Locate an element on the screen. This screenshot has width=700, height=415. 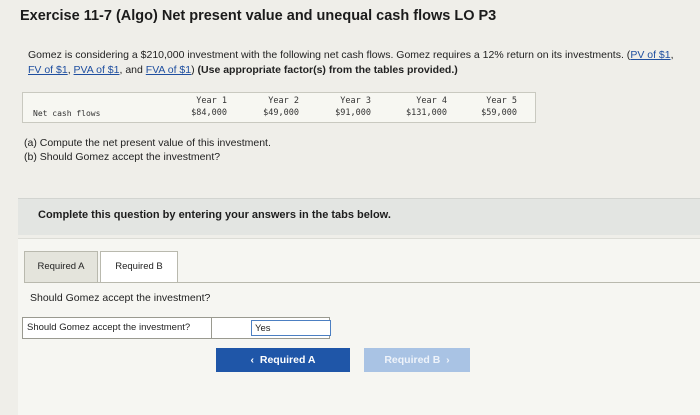
cash-flow-col-5: Year 5 $59,000 is located at coordinates (484, 107).